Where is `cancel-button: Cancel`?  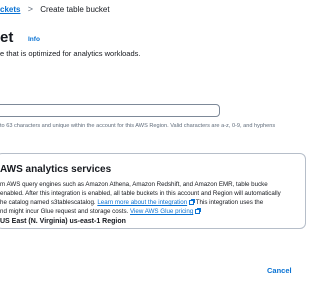 cancel-button: Cancel is located at coordinates (279, 270).